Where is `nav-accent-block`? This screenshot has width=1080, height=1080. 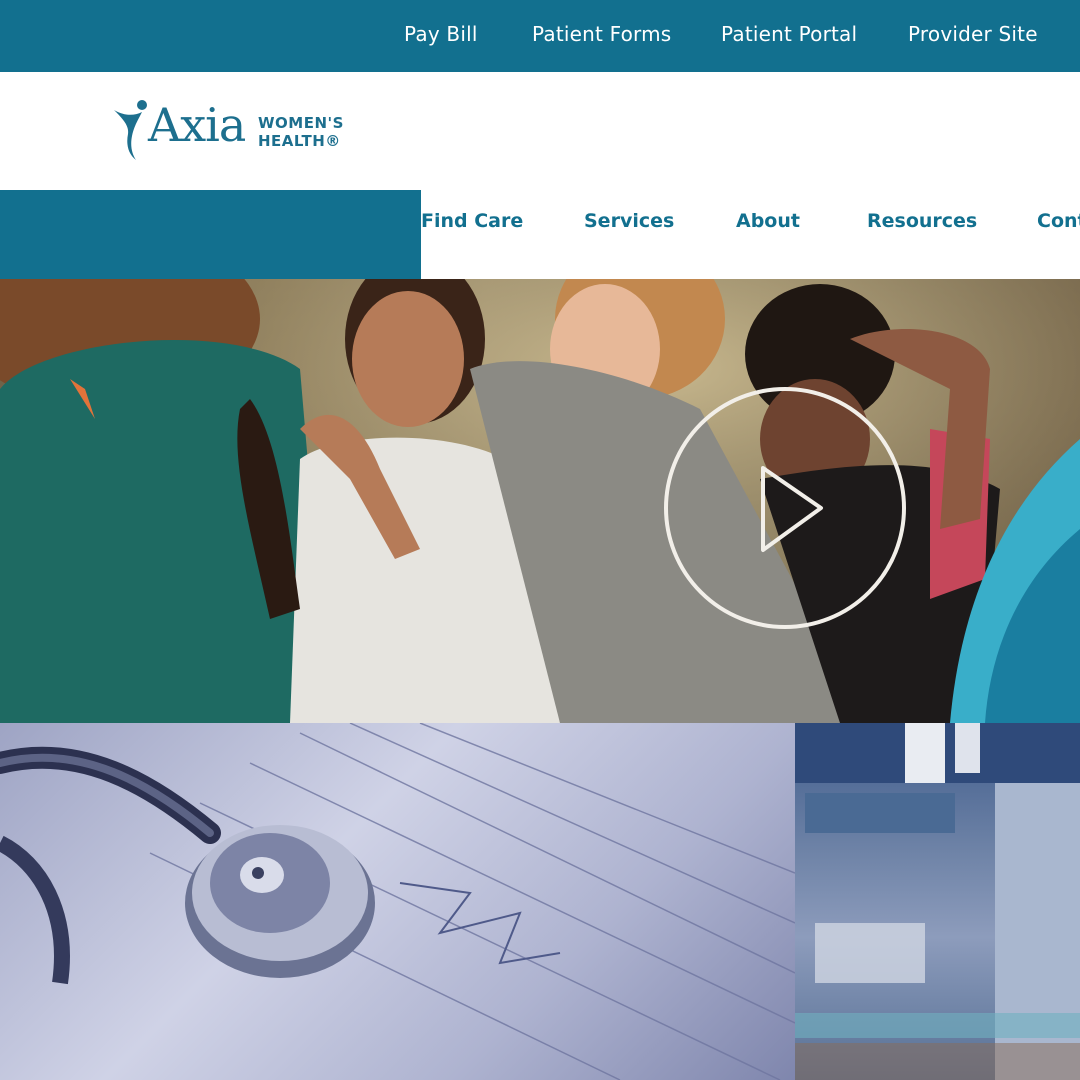
nav-accent-block is located at coordinates (210, 234).